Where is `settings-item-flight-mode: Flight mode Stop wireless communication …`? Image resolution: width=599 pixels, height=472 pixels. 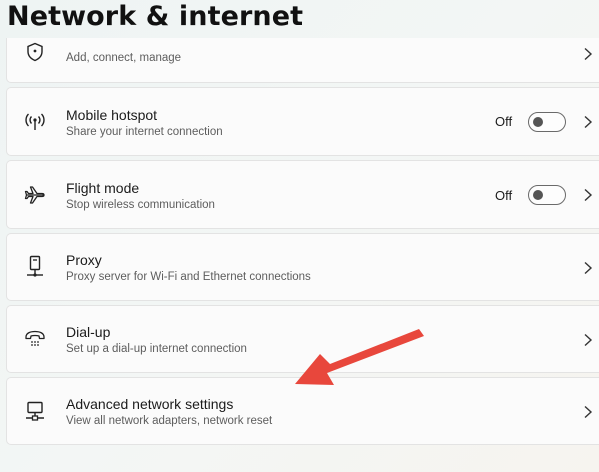
settings-item-flight-mode: Flight mode Stop wireless communication … is located at coordinates (302, 194).